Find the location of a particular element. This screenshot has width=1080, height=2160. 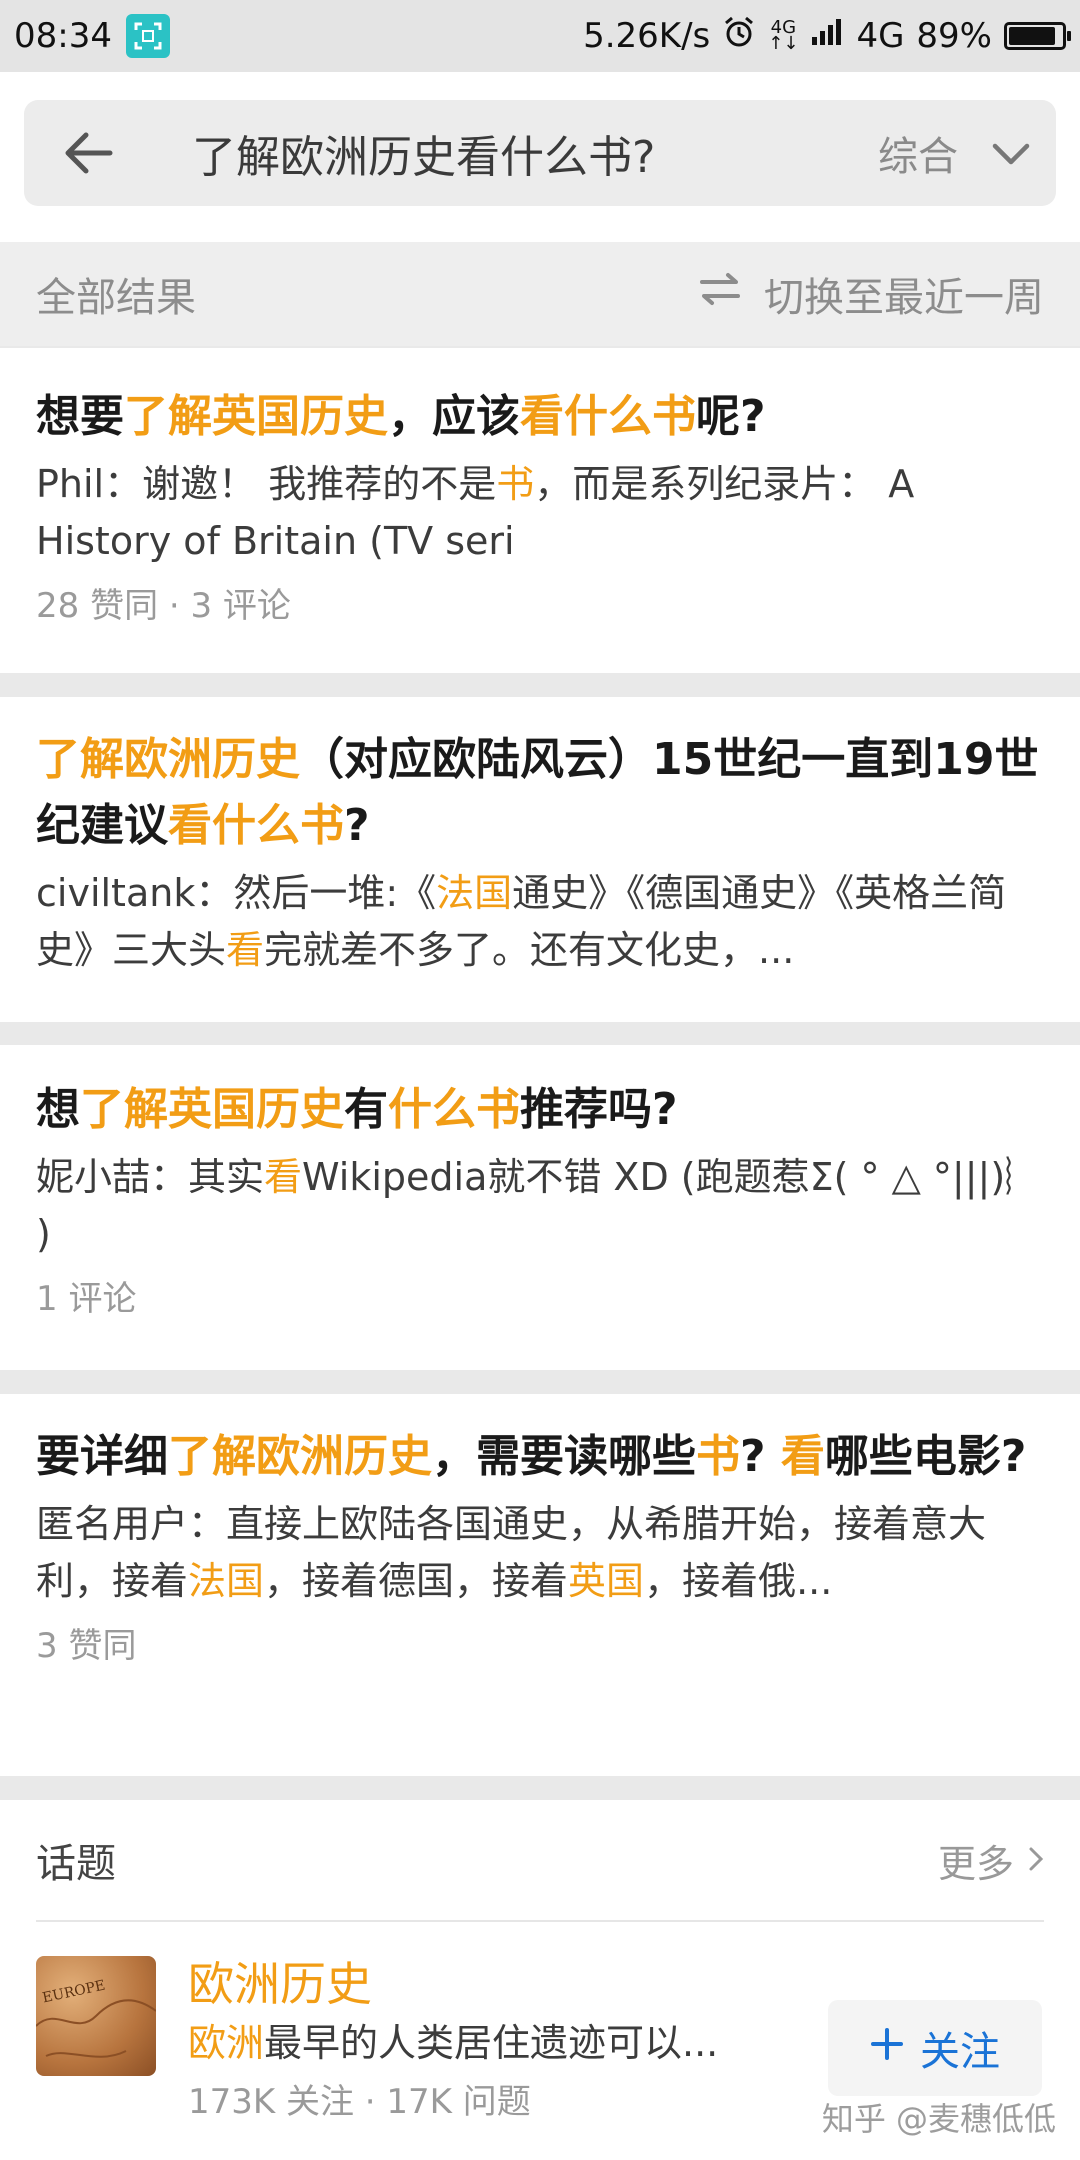

result-title: 想了解英国历史有什么书推荐吗? is located at coordinates (540, 1110).